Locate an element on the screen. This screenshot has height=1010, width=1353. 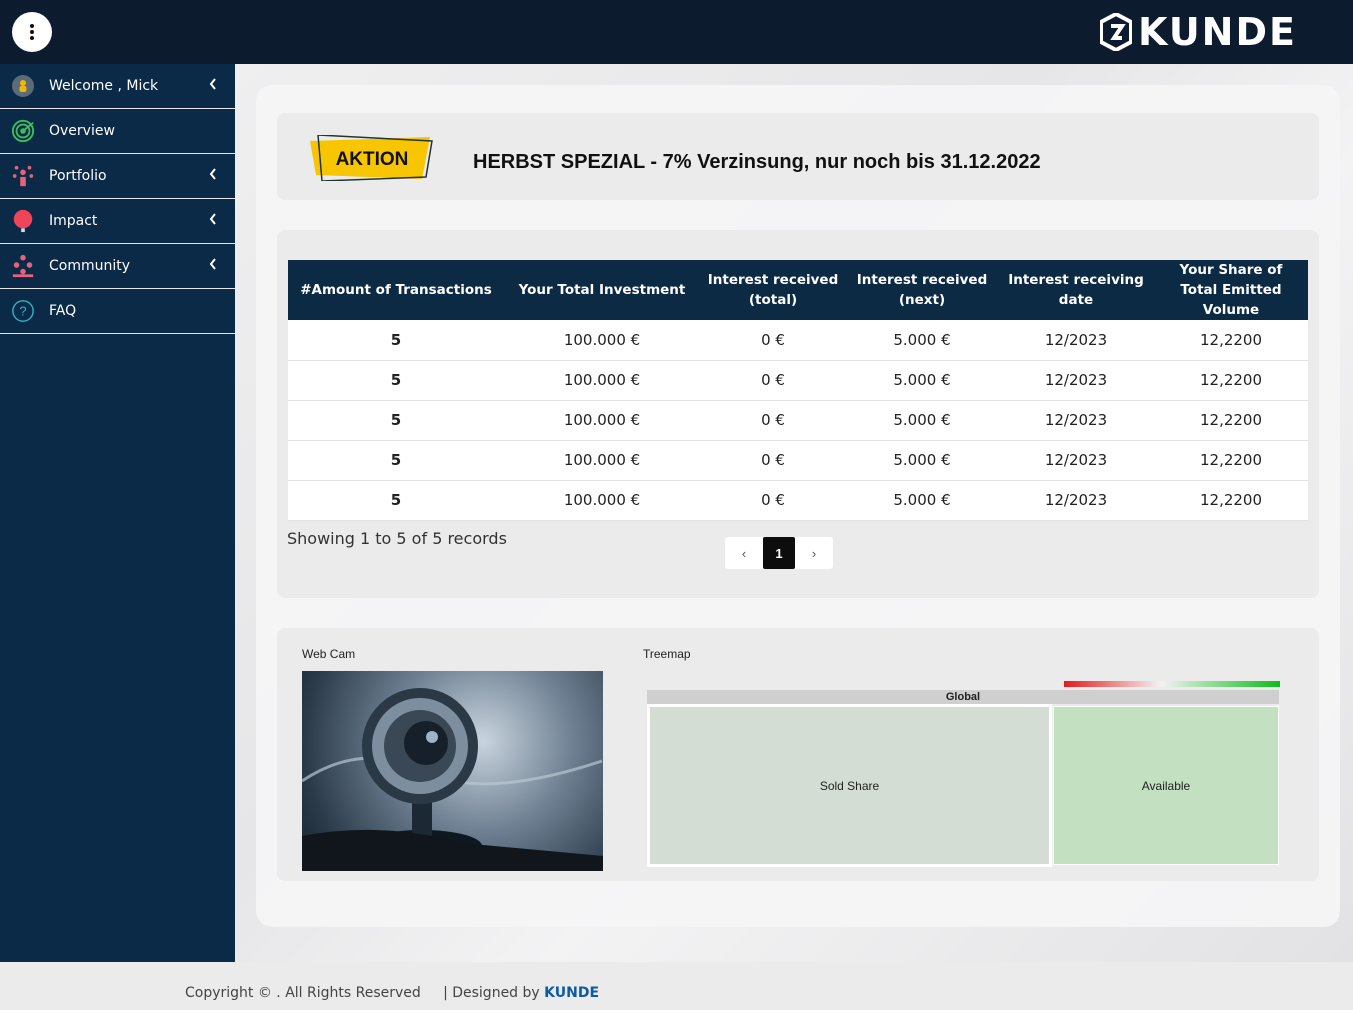
globe-icon is located at coordinates (23, 221).